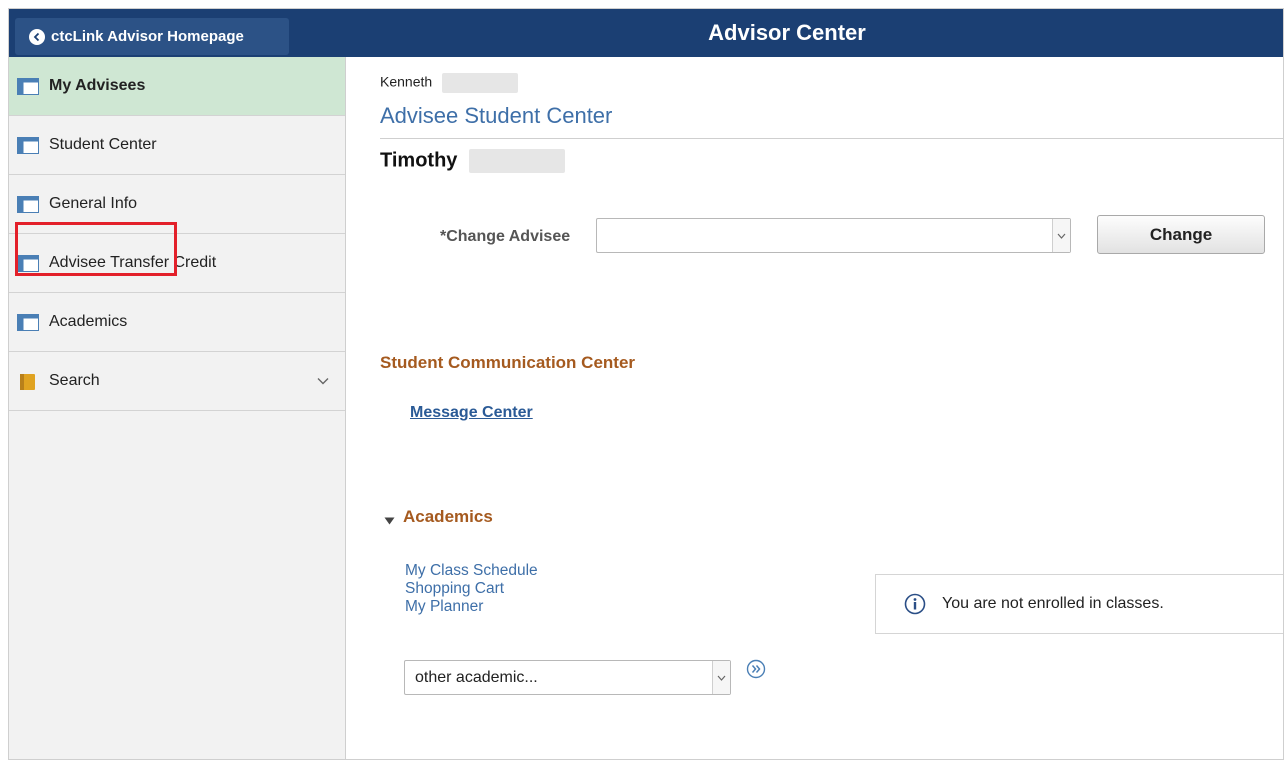  What do you see at coordinates (177, 86) in the screenshot?
I see `sidebar-item-my-advisees: My Advisees` at bounding box center [177, 86].